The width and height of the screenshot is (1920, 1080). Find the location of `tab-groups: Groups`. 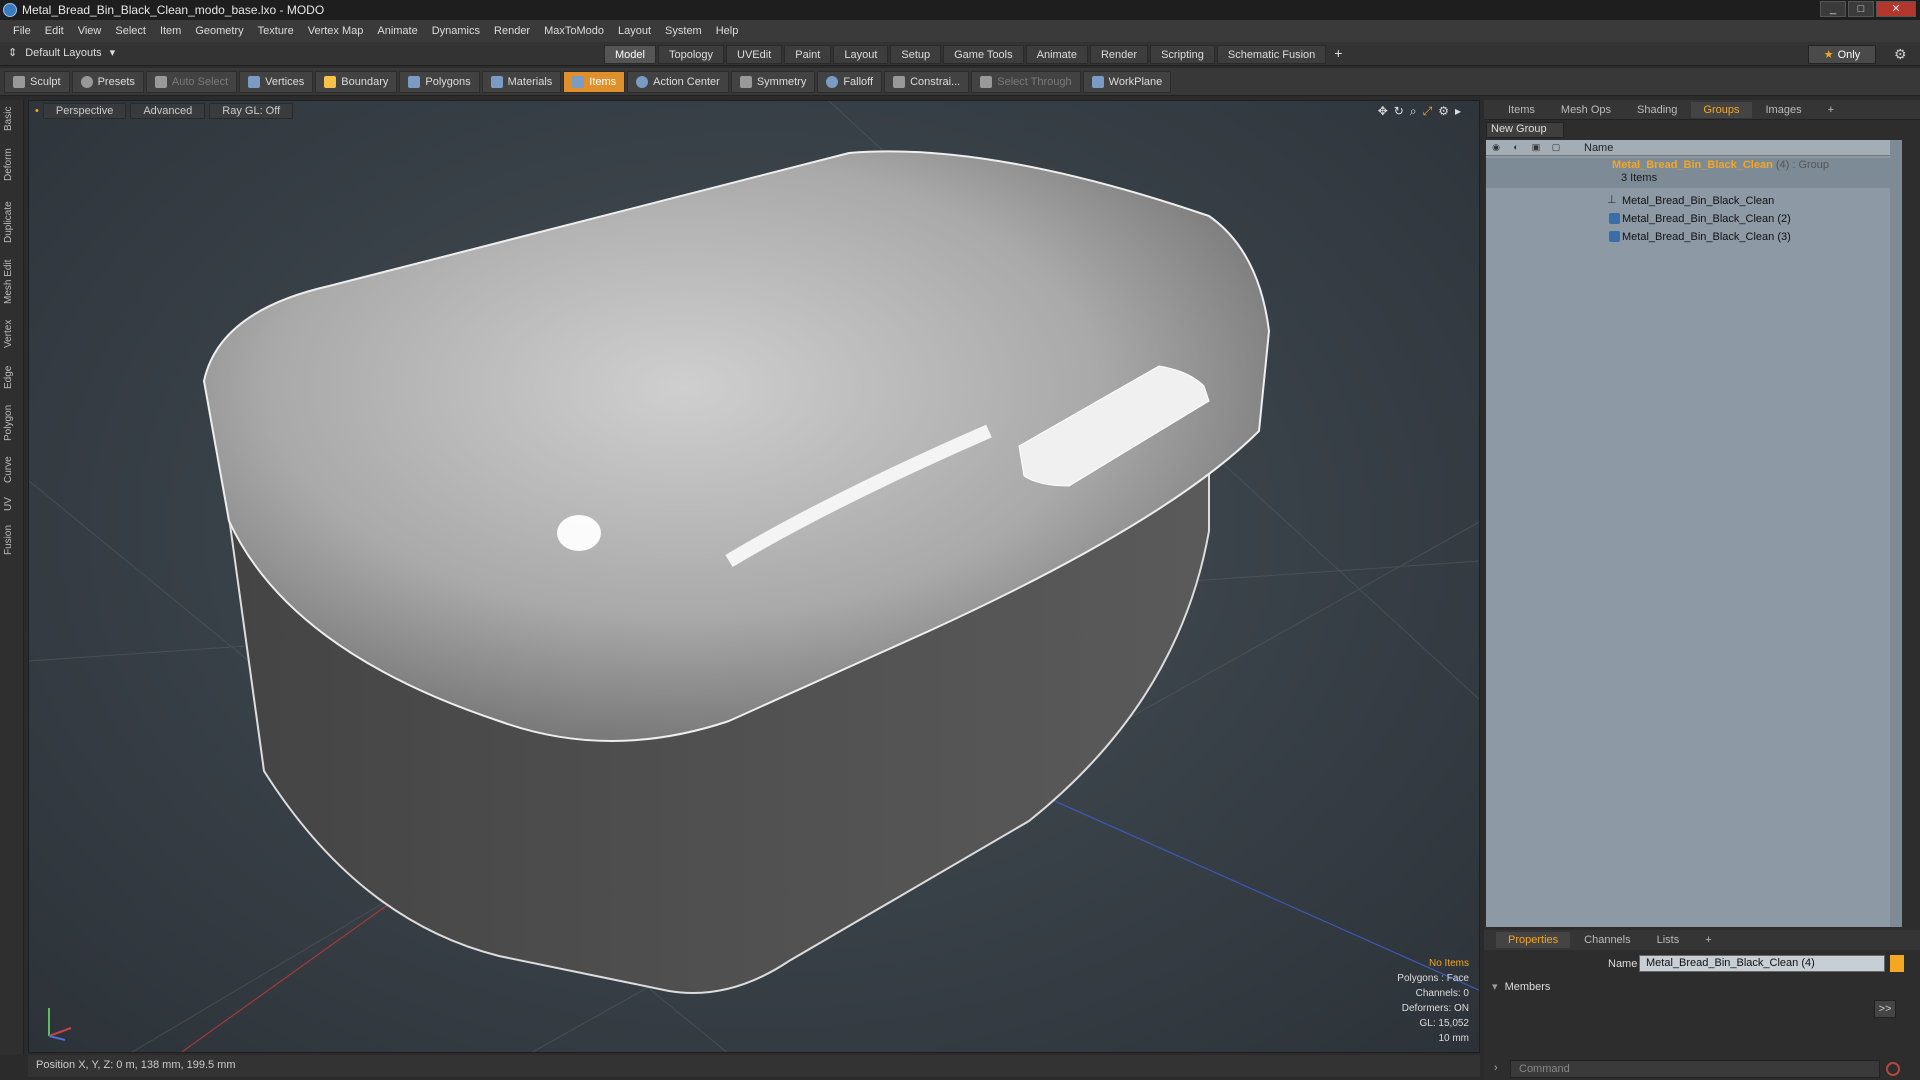

tab-groups: Groups is located at coordinates (1721, 109).